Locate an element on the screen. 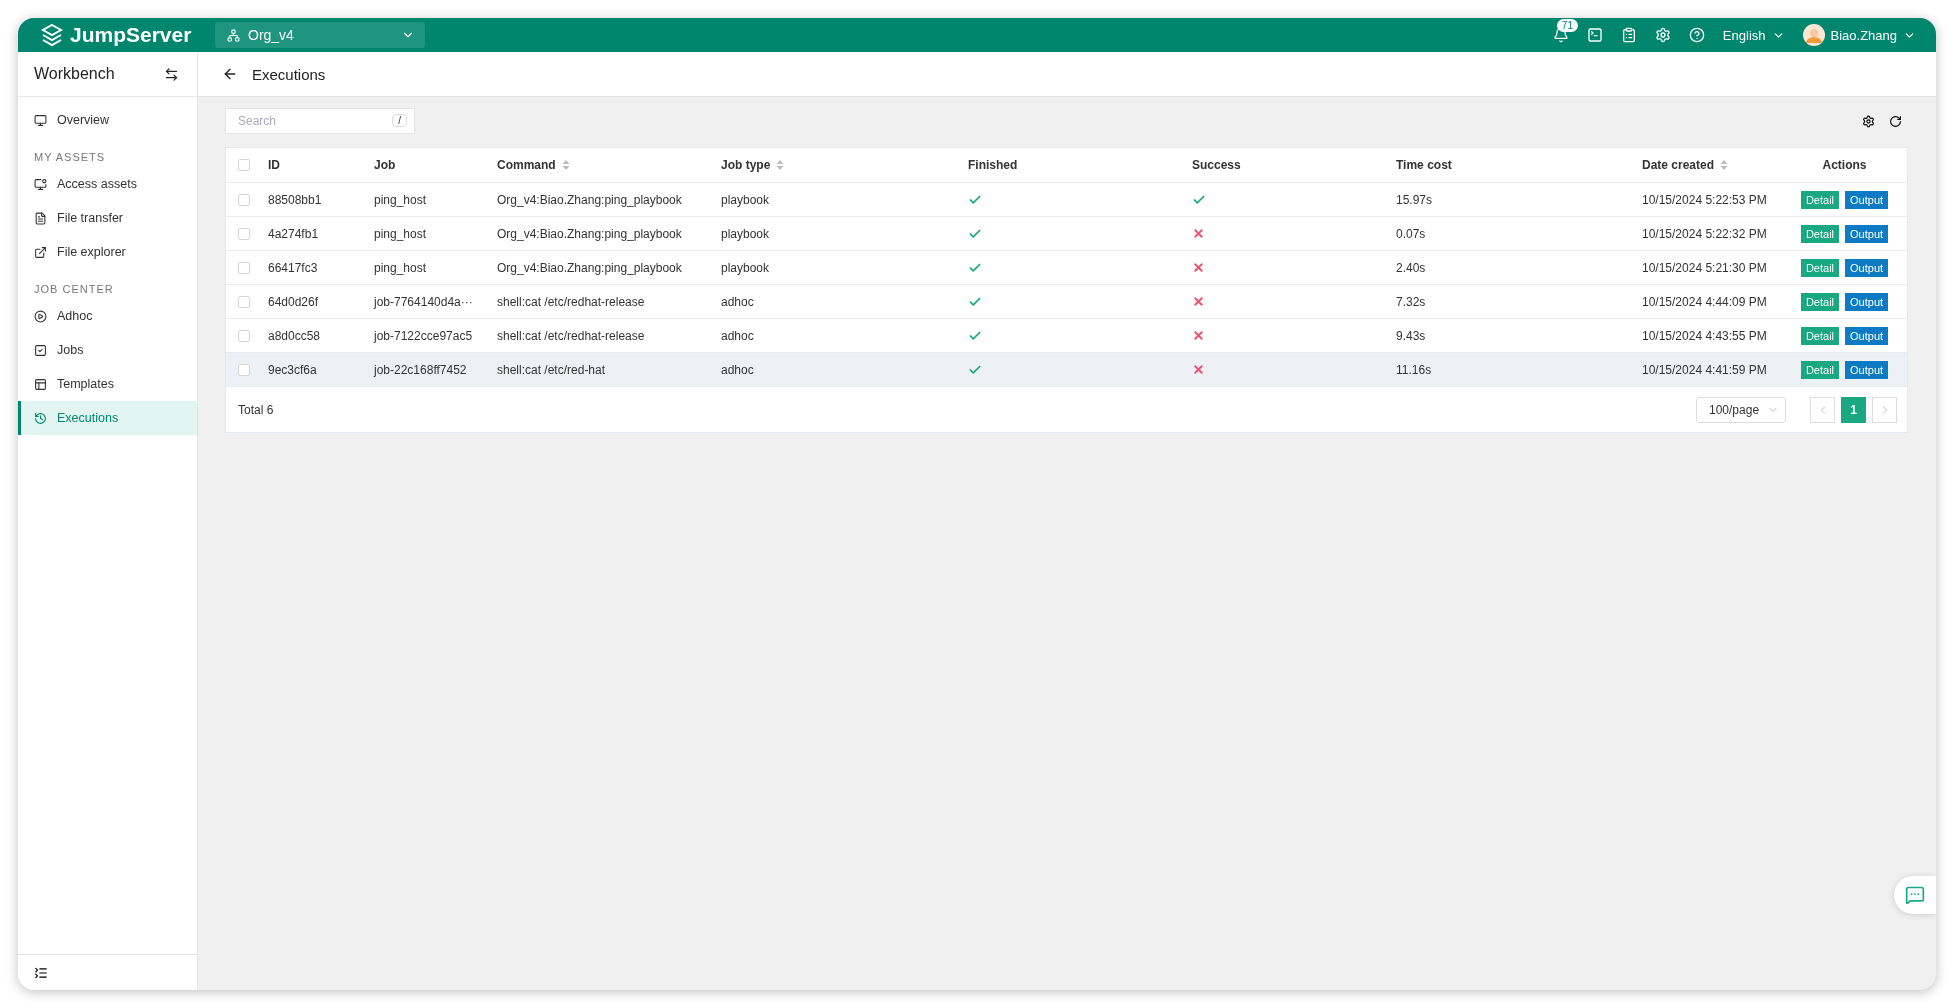  shortcut-key: / is located at coordinates (399, 120).